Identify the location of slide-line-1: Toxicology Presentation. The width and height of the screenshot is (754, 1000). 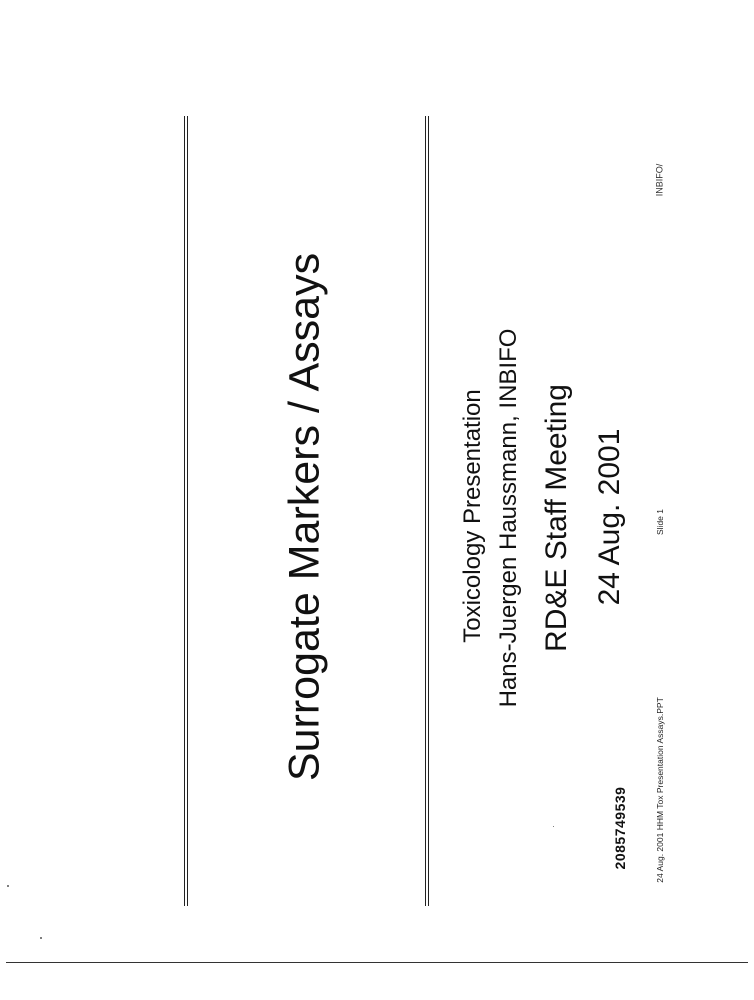
(472, 516).